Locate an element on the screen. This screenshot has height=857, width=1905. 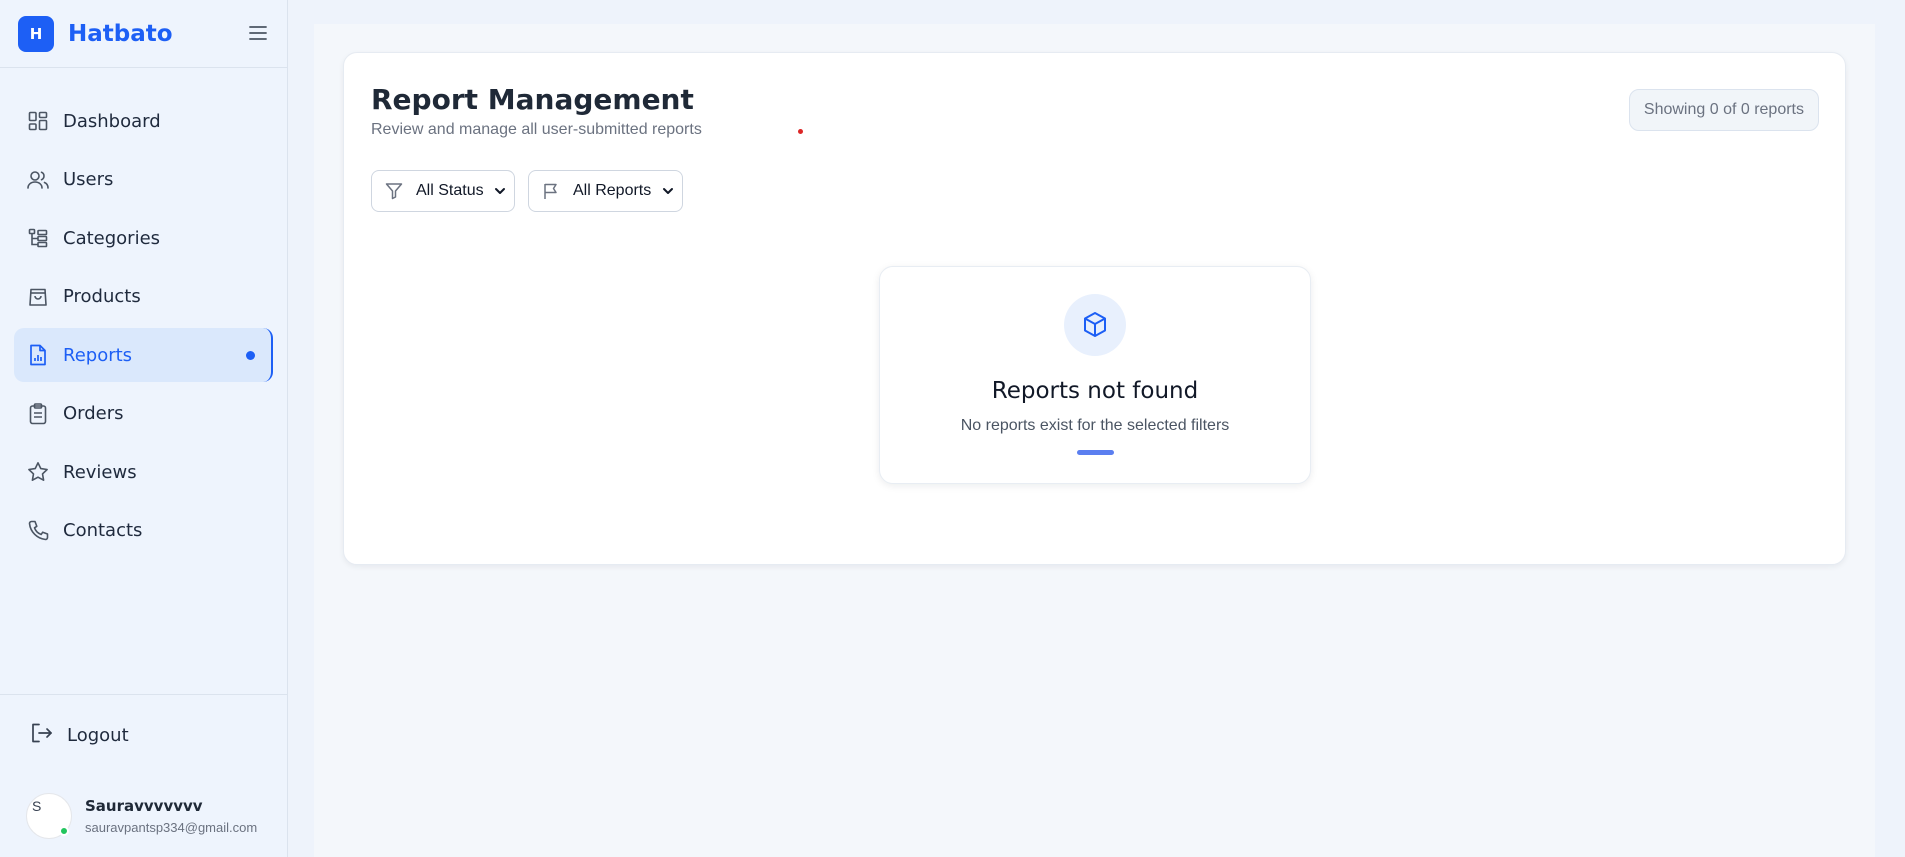
brand-logo: H is located at coordinates (36, 33).